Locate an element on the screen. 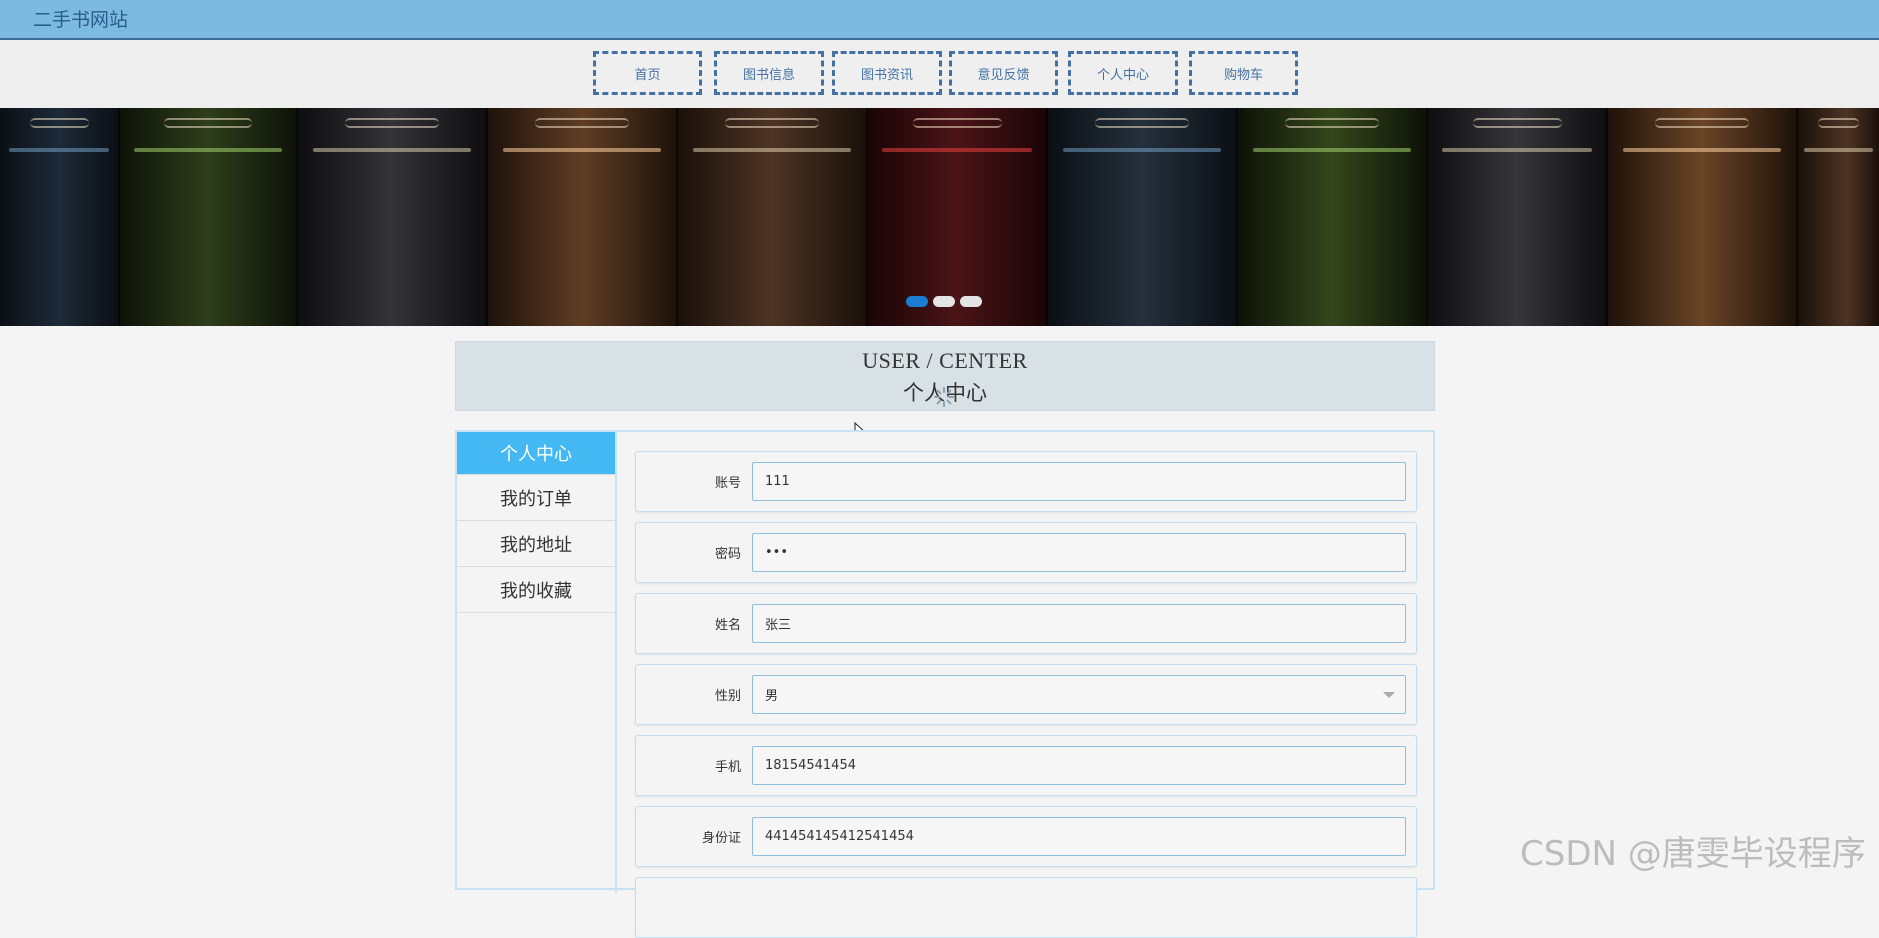 The image size is (1879, 938). form-row-next is located at coordinates (1026, 907).